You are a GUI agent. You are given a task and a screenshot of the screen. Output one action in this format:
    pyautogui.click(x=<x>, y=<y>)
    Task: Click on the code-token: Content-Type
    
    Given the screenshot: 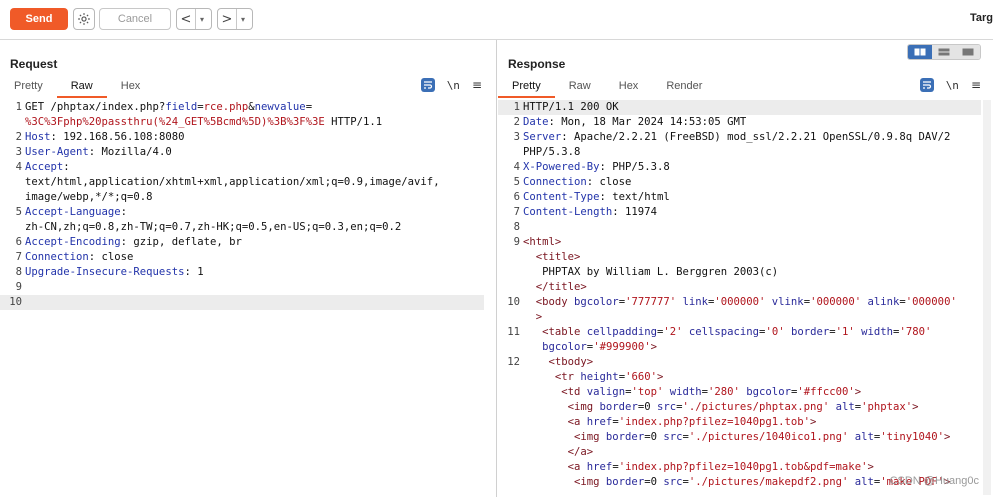 What is the action you would take?
    pyautogui.click(x=561, y=197)
    